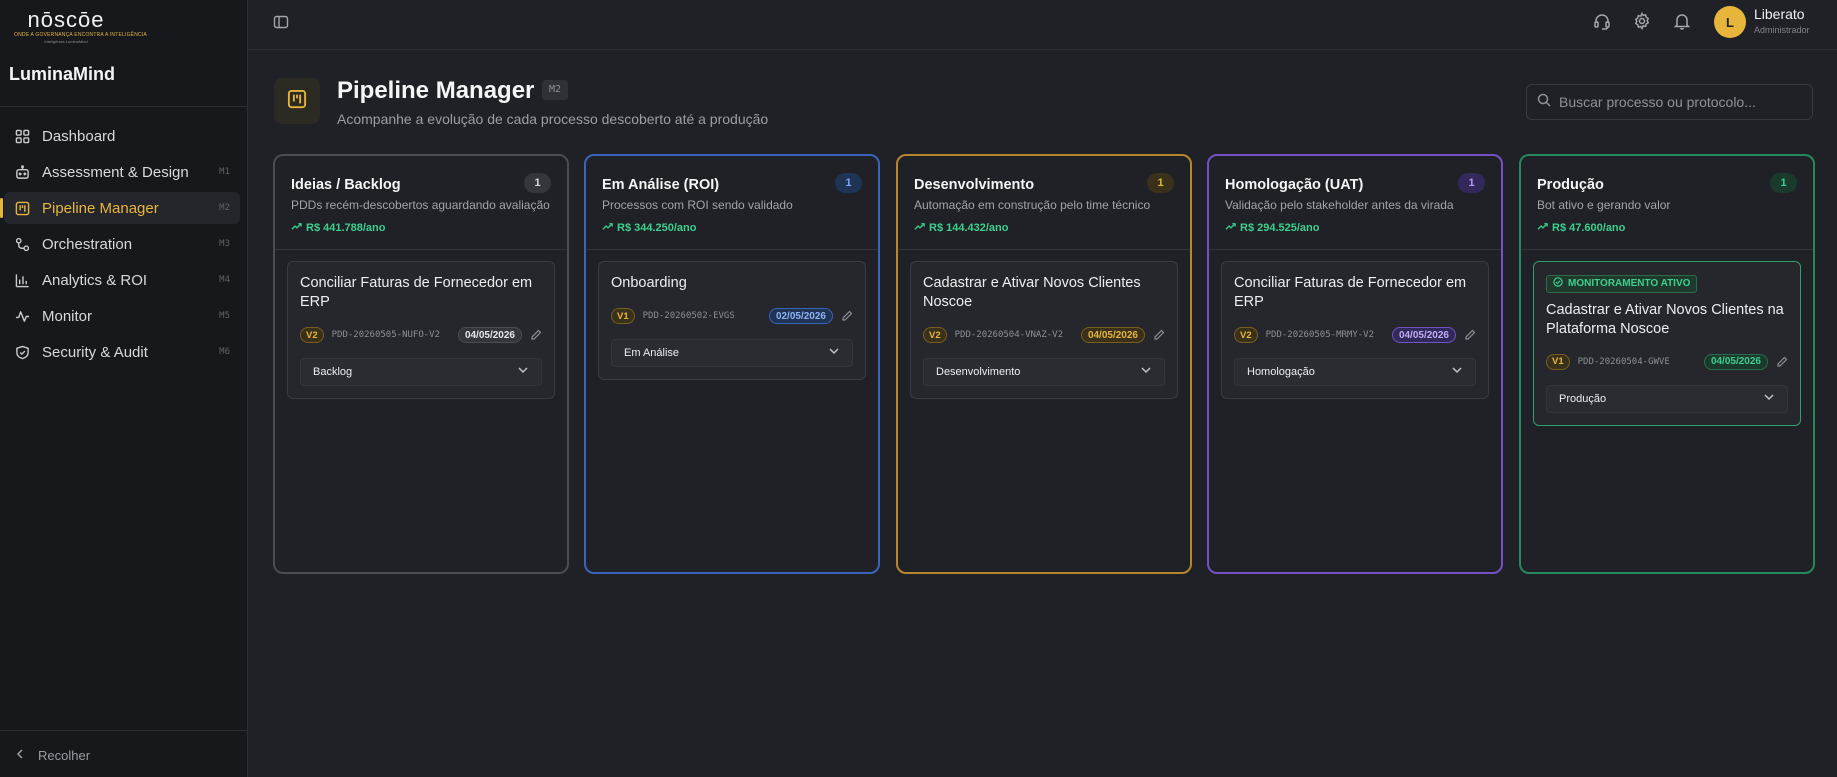  What do you see at coordinates (974, 185) in the screenshot?
I see `column-title: Desenvolvimento` at bounding box center [974, 185].